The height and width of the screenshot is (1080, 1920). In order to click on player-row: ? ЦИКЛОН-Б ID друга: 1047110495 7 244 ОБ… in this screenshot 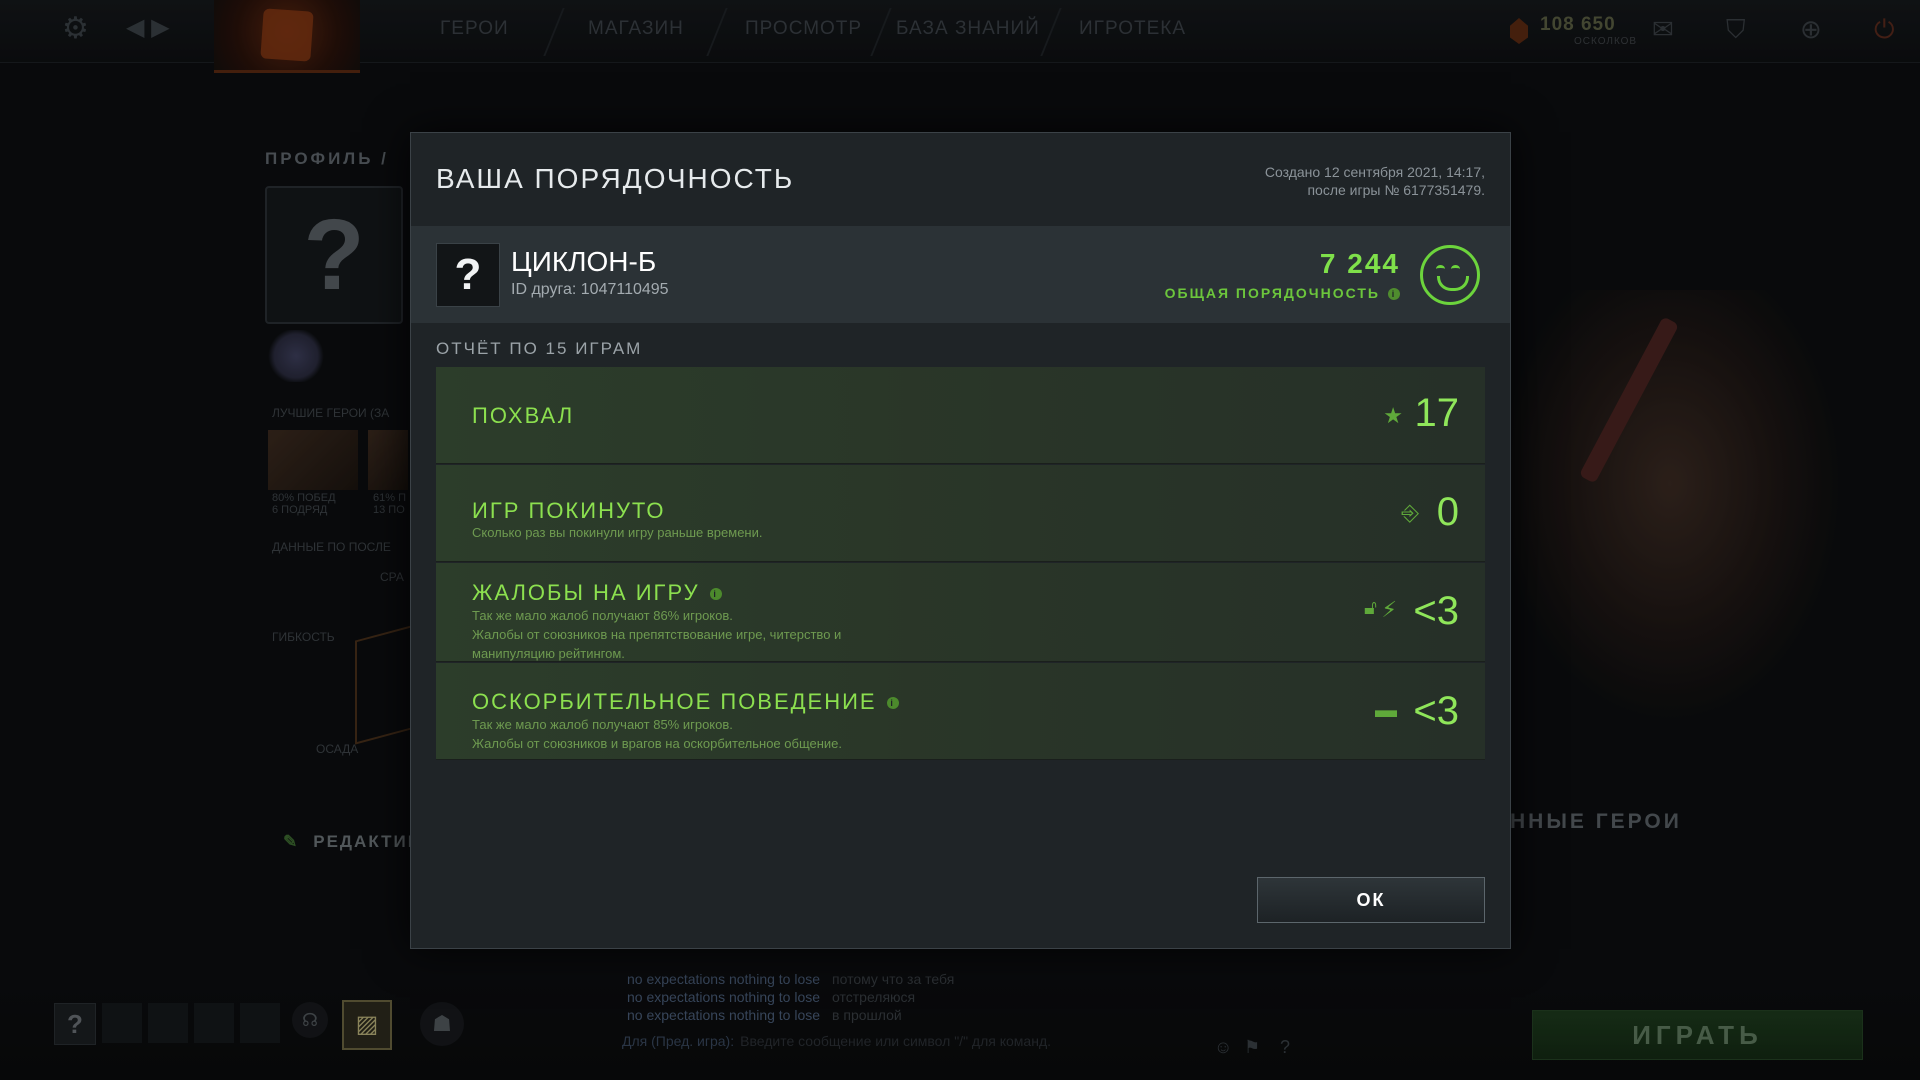, I will do `click(960, 274)`.